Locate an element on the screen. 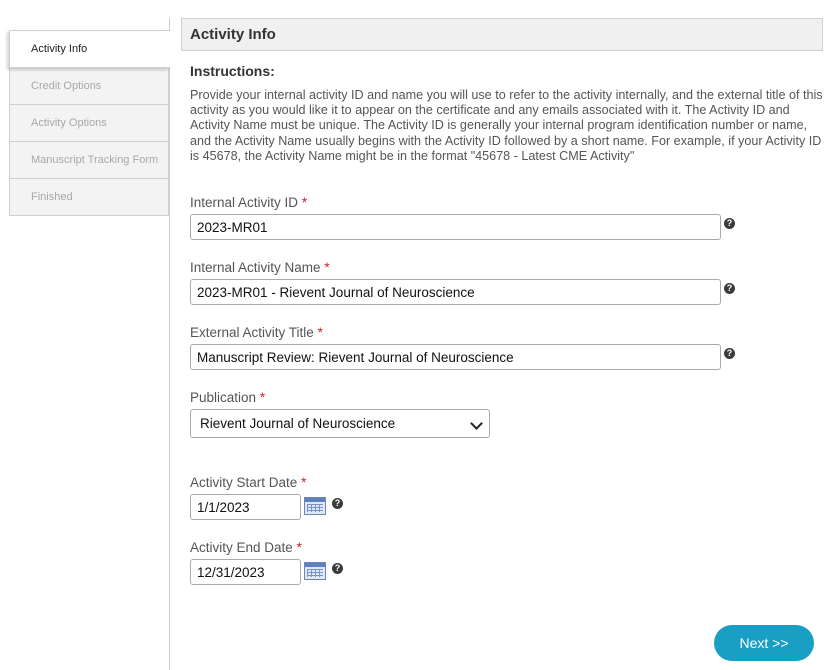 This screenshot has width=830, height=670. page-title-bar: Activity Info is located at coordinates (502, 34).